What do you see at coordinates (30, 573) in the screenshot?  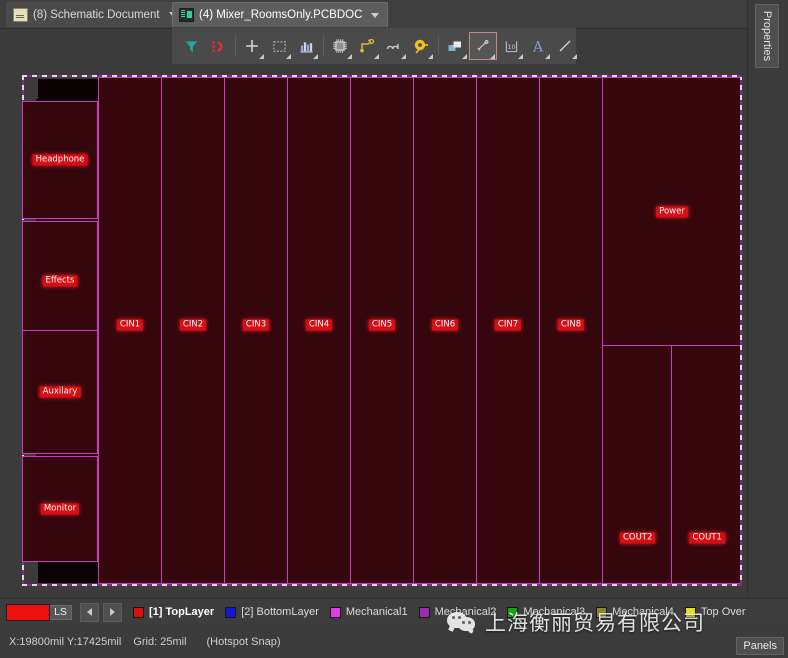 I see `board-cut-bottom-left` at bounding box center [30, 573].